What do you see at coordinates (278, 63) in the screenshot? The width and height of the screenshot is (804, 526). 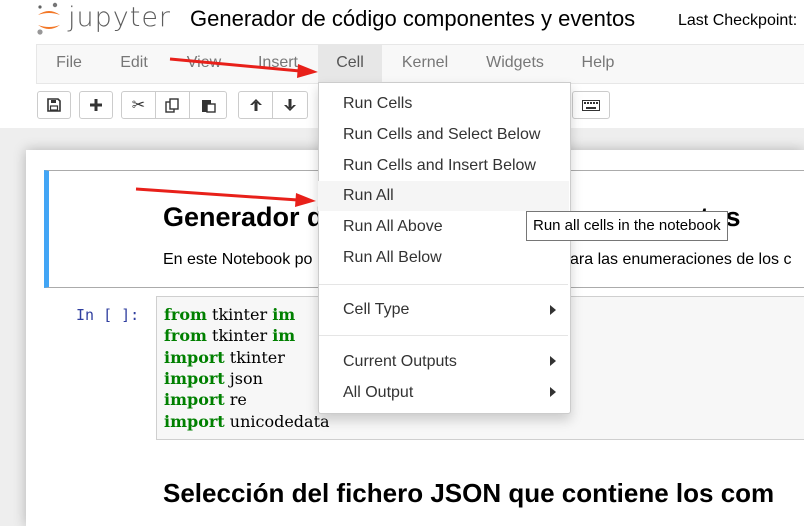 I see `menu-insert: Insert` at bounding box center [278, 63].